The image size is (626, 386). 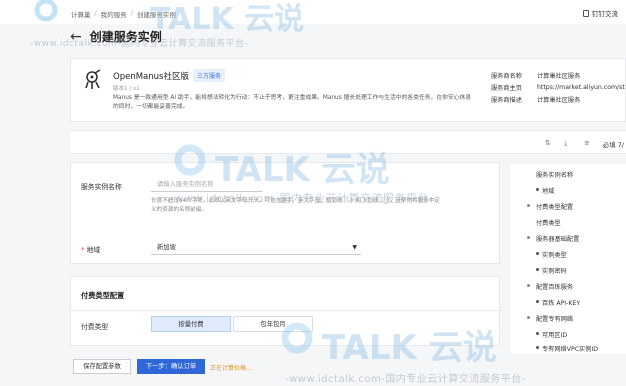 I want to click on product-name: OpenManus社区版, so click(x=151, y=77).